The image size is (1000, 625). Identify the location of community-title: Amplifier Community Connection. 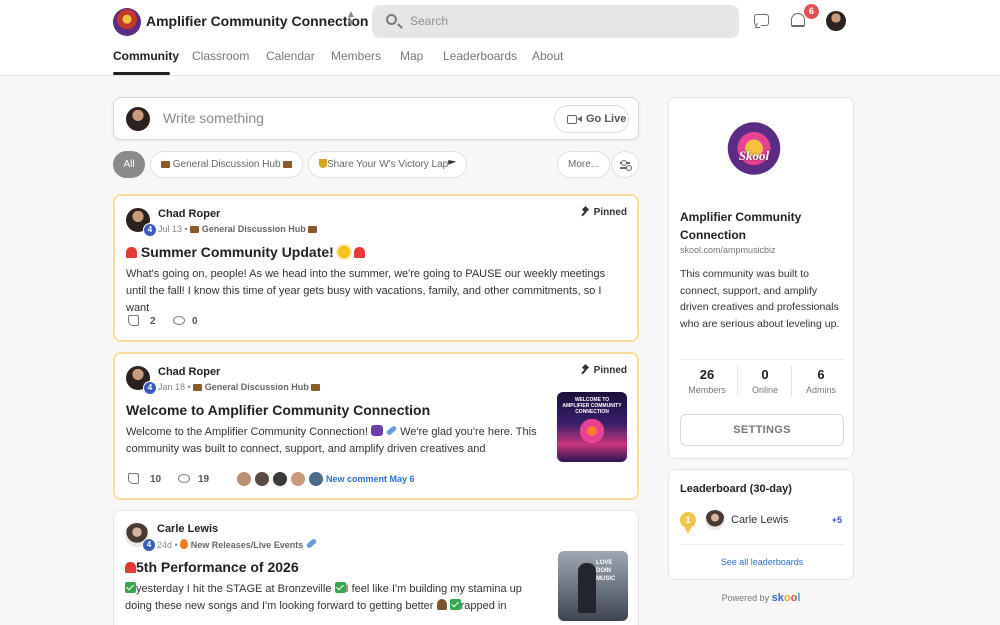
(257, 21).